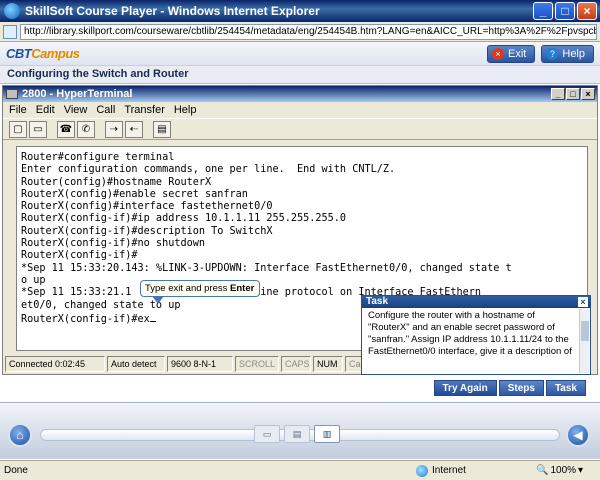 This screenshot has width=600, height=480. What do you see at coordinates (20, 435) in the screenshot?
I see `home-icon: ⌂` at bounding box center [20, 435].